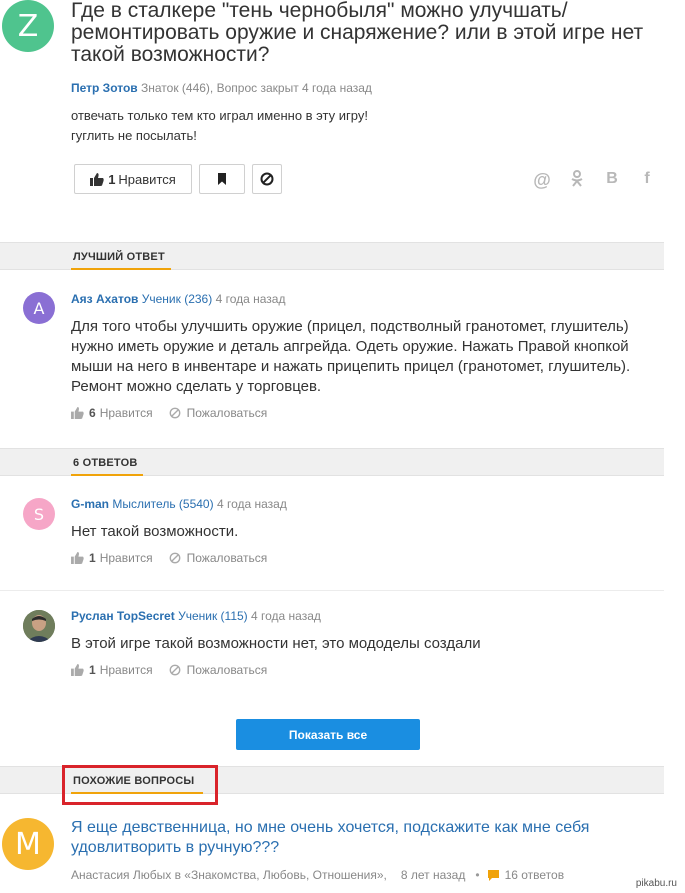 The image size is (685, 893). I want to click on answer-author-rank: Ученик (236), so click(177, 299).